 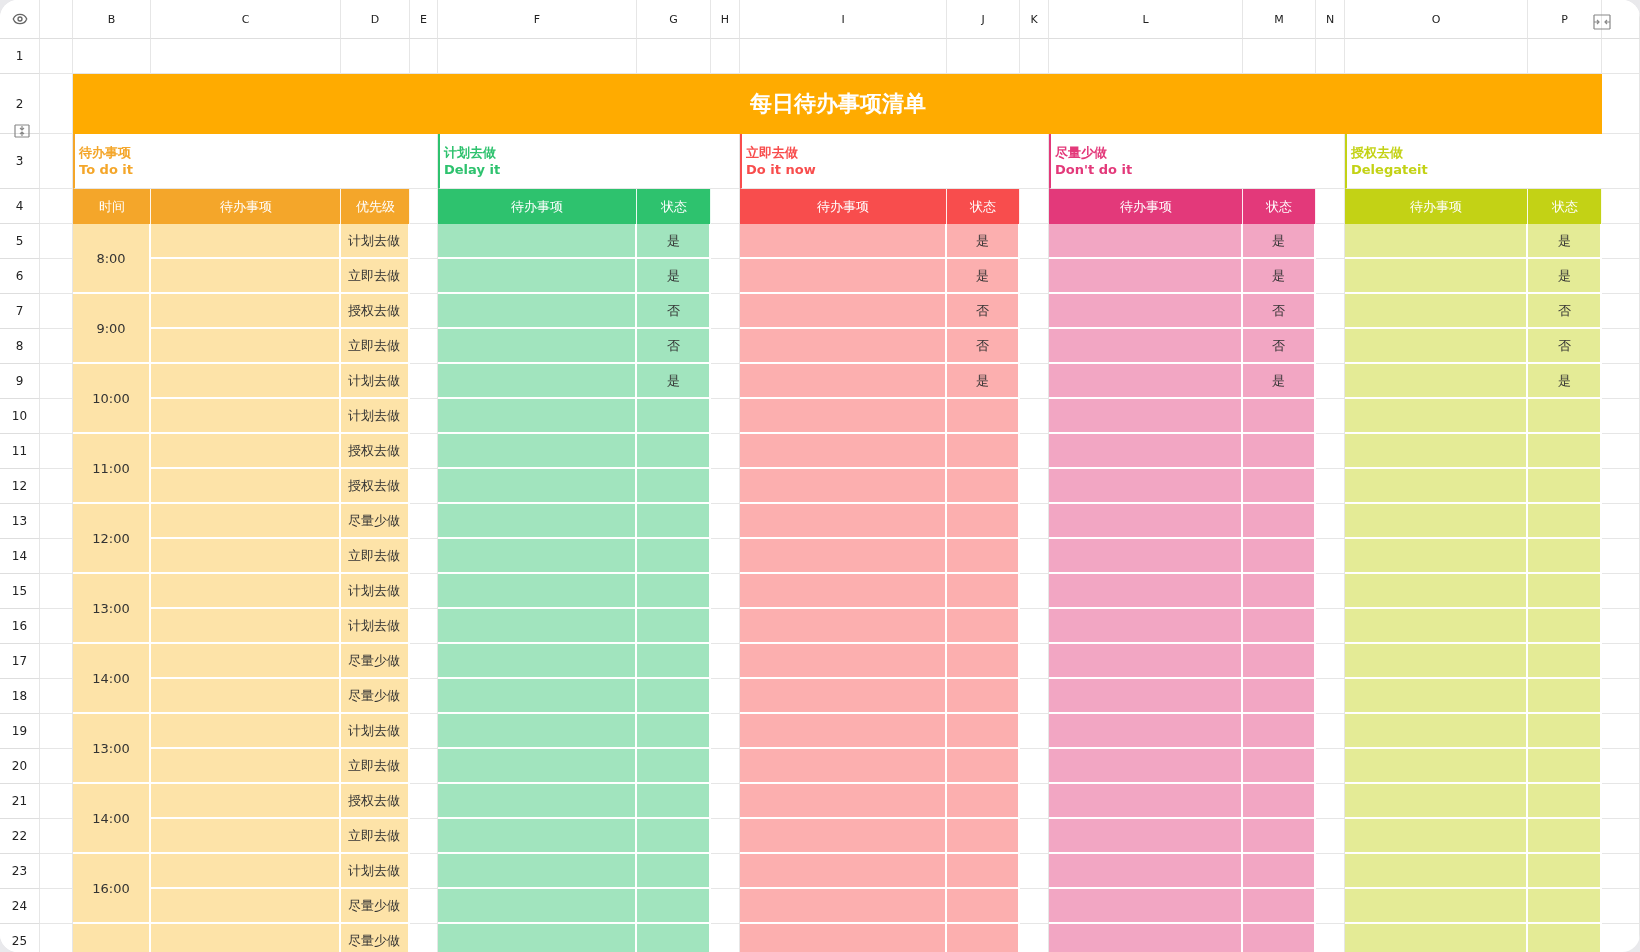 I want to click on section-subtitle: Delegateit, so click(x=1390, y=170).